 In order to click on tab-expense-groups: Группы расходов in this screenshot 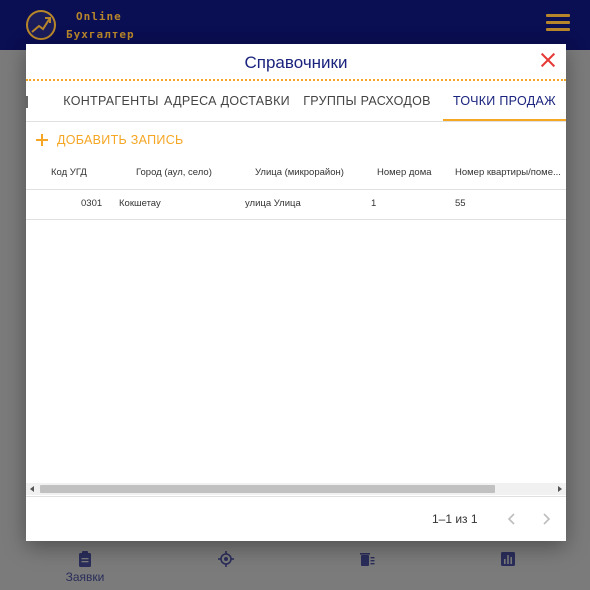, I will do `click(367, 102)`.